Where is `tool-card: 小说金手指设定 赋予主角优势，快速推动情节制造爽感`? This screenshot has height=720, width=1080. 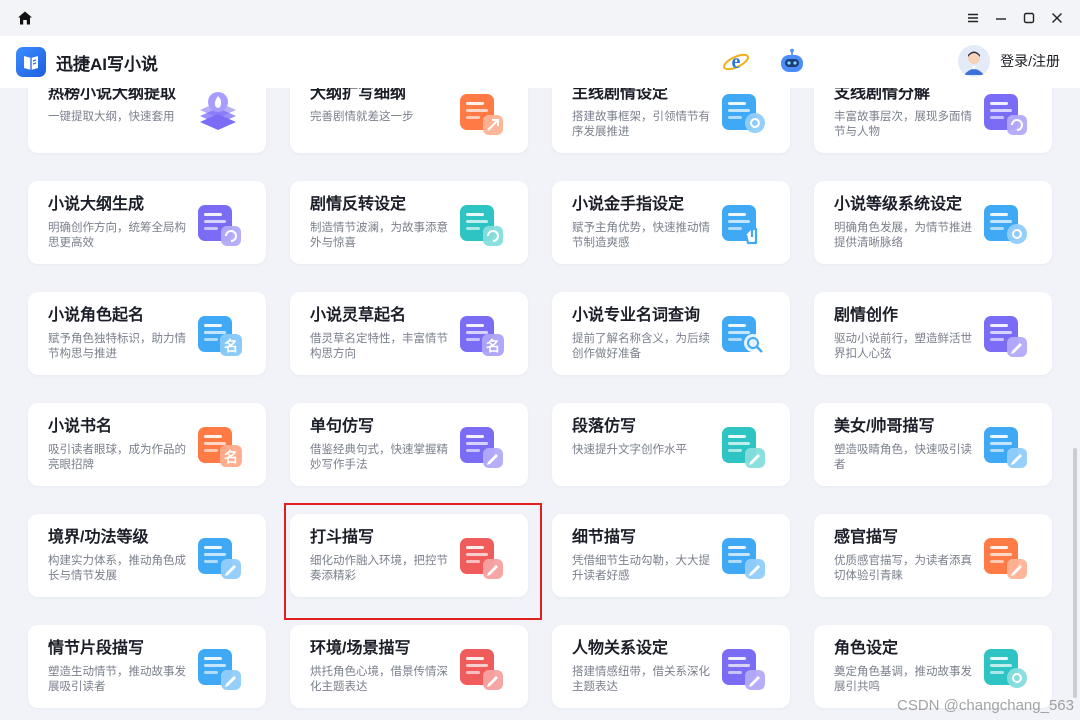 tool-card: 小说金手指设定 赋予主角优势，快速推动情节制造爽感 is located at coordinates (671, 222).